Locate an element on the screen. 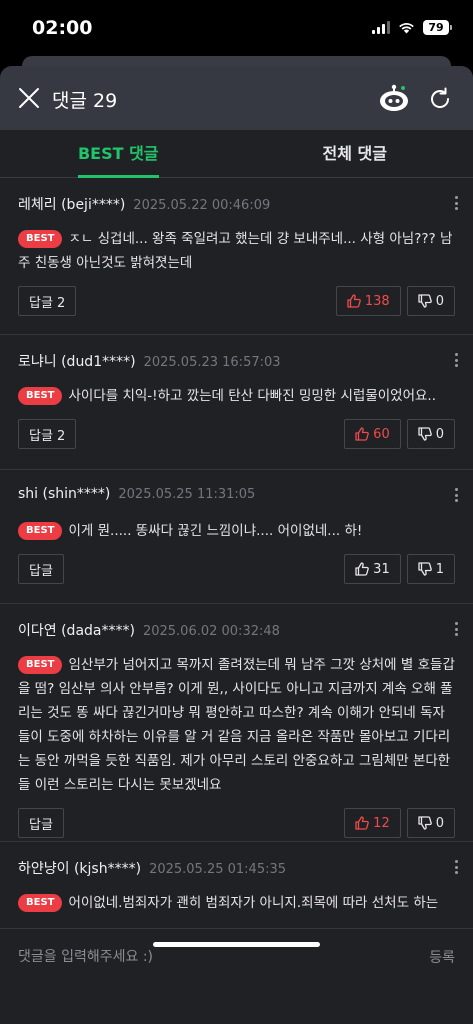  close-icon is located at coordinates (29, 98).